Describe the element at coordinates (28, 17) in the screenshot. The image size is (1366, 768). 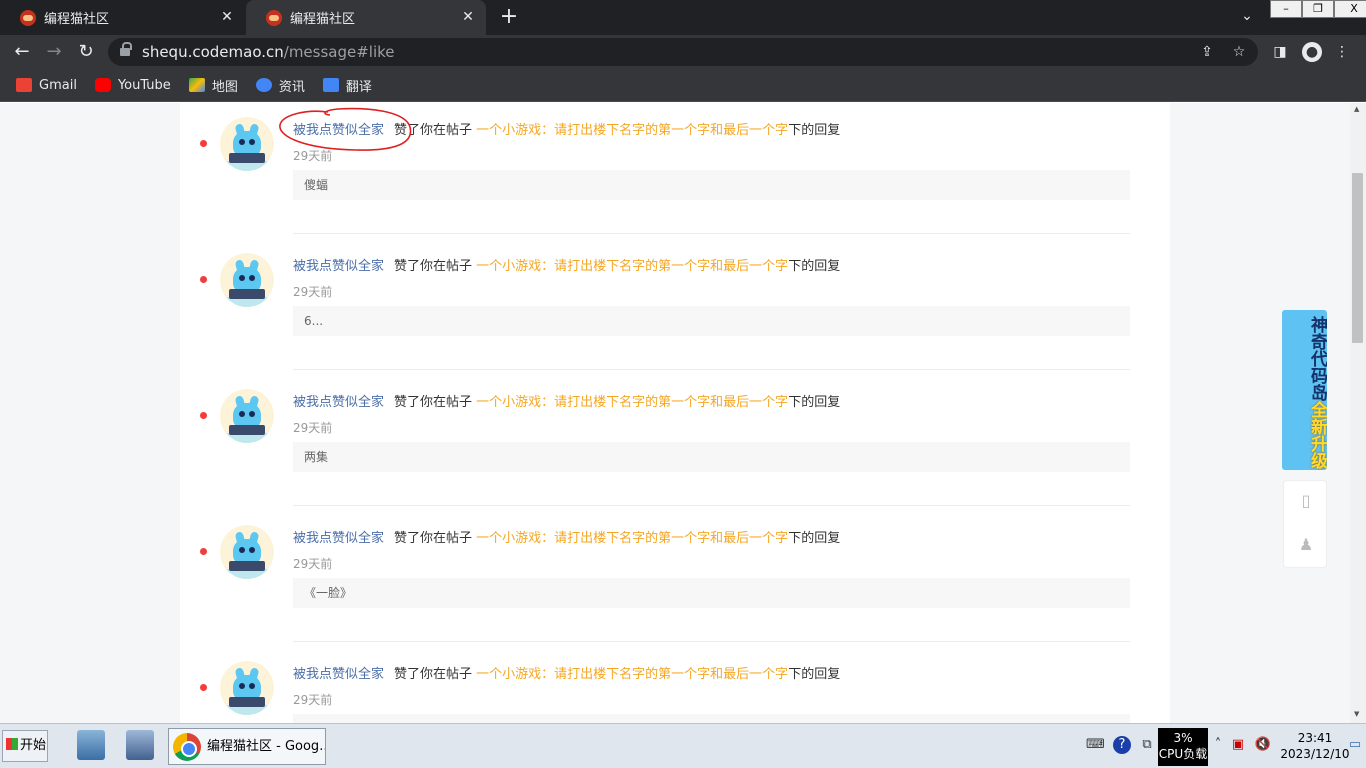
I see `codemao-favicon-icon` at that location.